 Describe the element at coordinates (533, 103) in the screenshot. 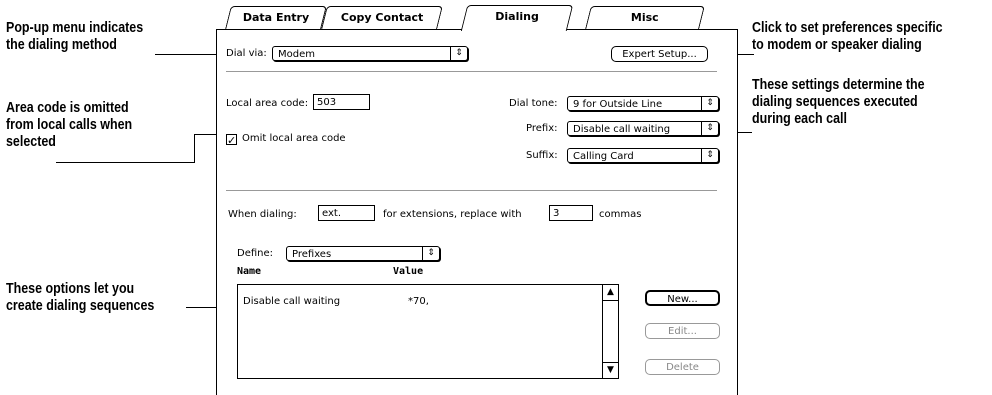

I see `dial-tone-label: Dial tone:` at that location.